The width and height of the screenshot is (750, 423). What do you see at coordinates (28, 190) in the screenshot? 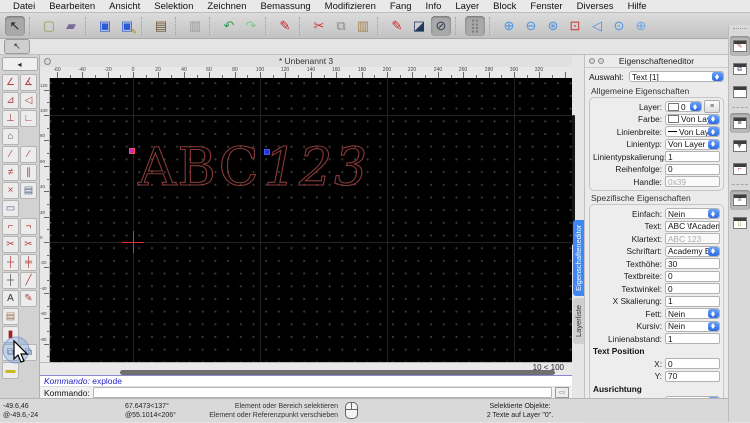
I see `palette-tool-6-1: ▤` at bounding box center [28, 190].